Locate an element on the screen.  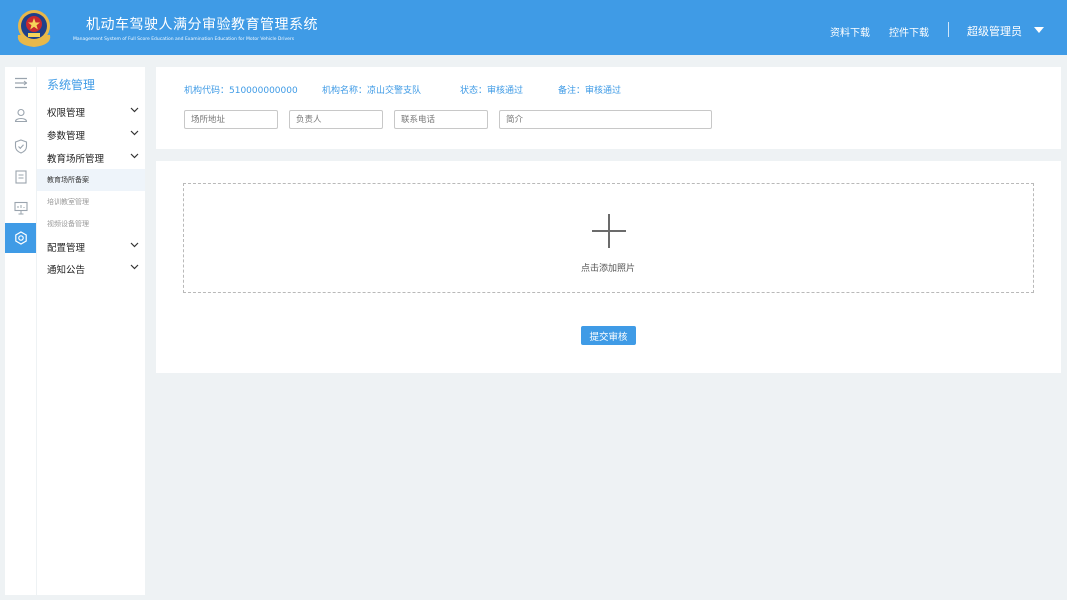
settings-icon is located at coordinates (20, 238).